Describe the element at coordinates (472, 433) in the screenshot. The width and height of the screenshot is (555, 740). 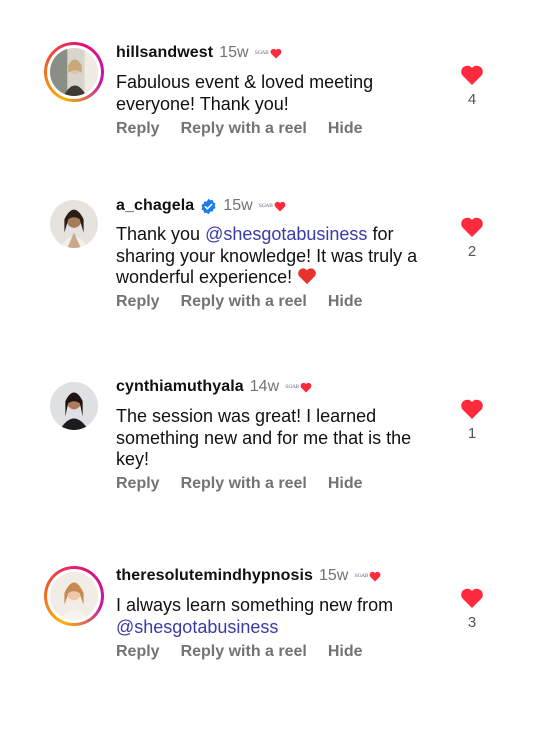
I see `like-count: 1` at that location.